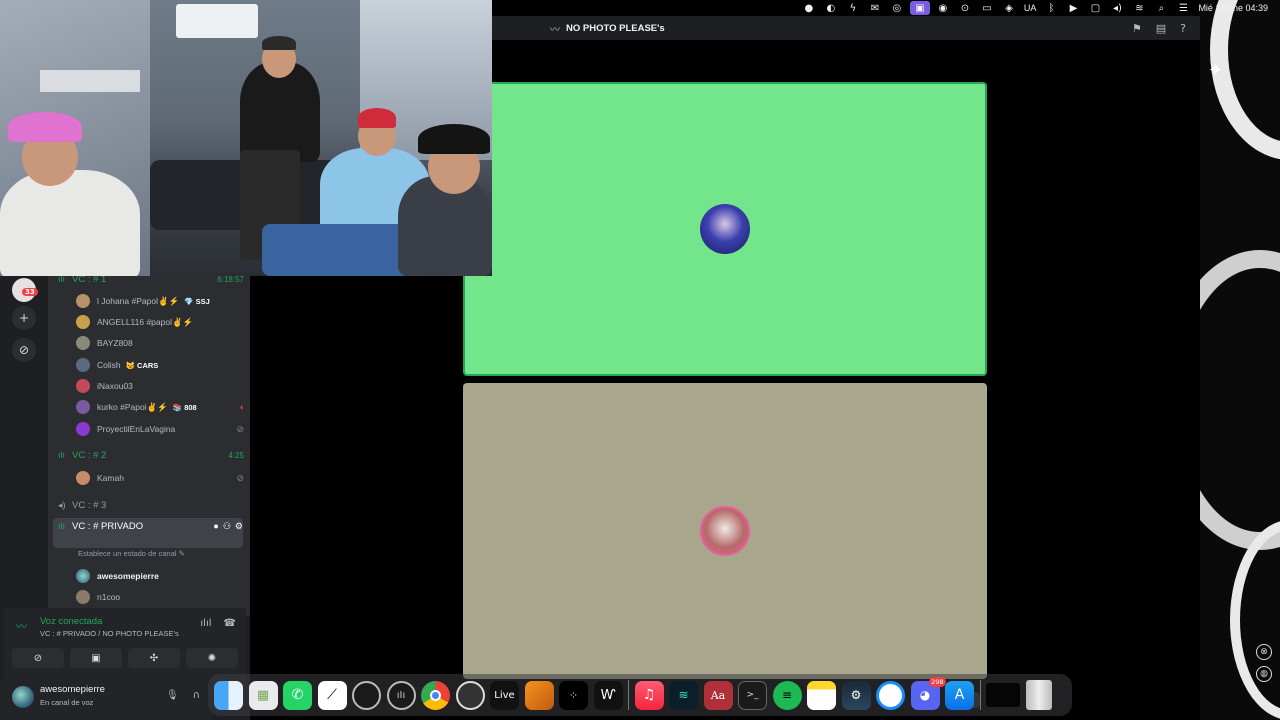 The image size is (1280, 720). I want to click on volume-icon: ◂), so click(1117, 8).